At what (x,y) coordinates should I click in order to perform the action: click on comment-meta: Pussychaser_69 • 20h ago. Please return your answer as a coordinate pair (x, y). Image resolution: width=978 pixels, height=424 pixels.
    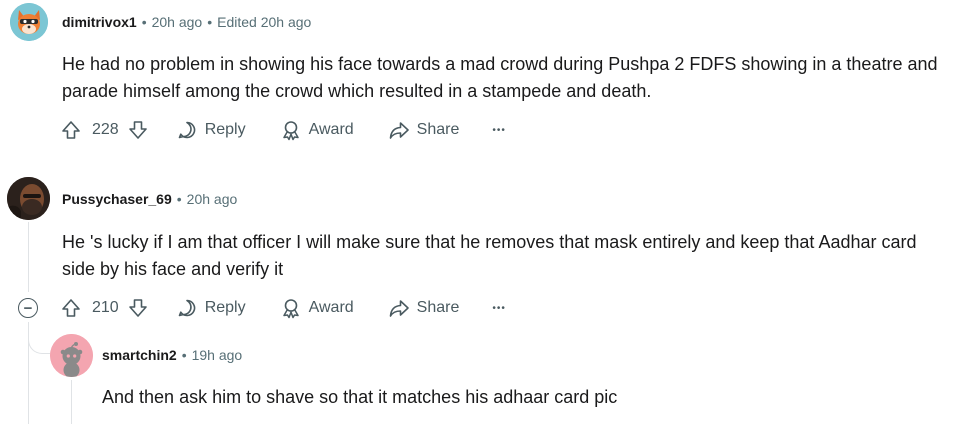
    Looking at the image, I should click on (149, 199).